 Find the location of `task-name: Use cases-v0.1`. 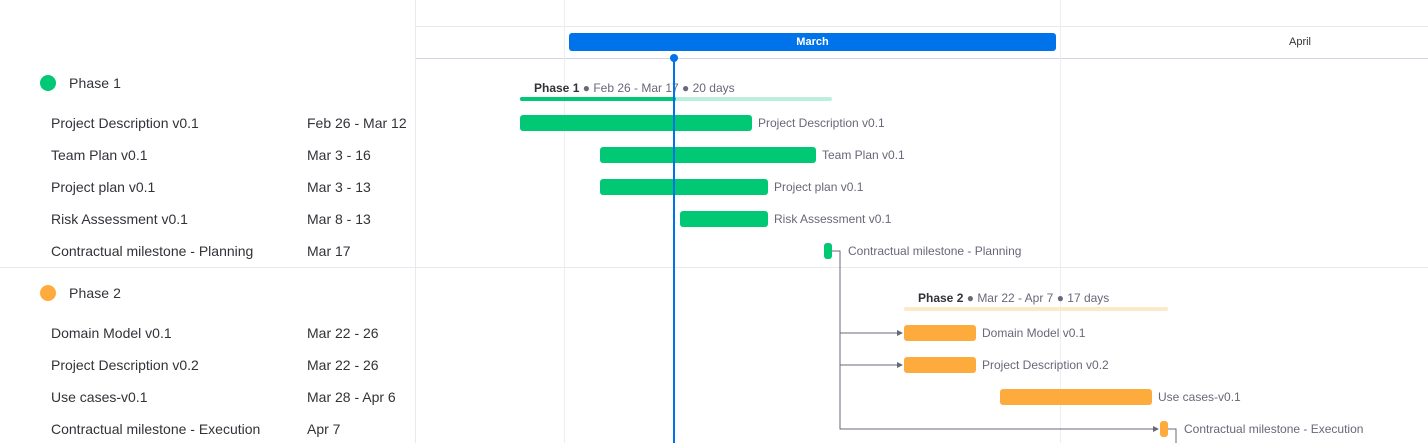

task-name: Use cases-v0.1 is located at coordinates (99, 397).